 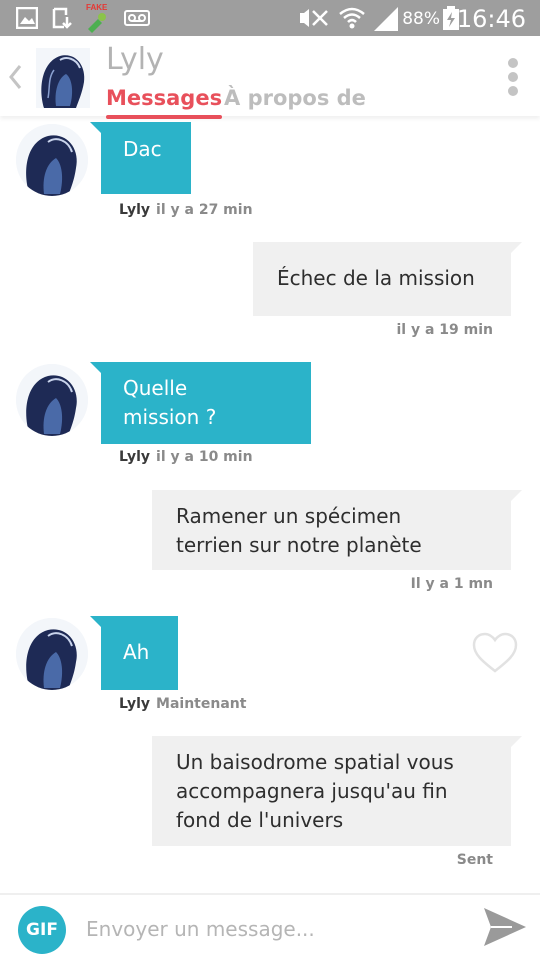 I want to click on message-line: accompagnera jusqu'au fin, so click(x=312, y=791).